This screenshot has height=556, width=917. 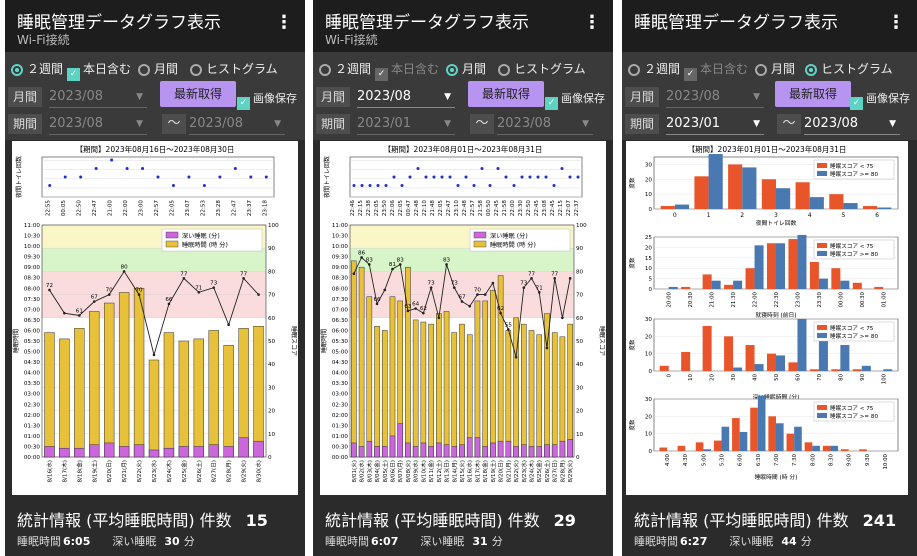 I want to click on legend-swatch-deep, so click(x=172, y=235).